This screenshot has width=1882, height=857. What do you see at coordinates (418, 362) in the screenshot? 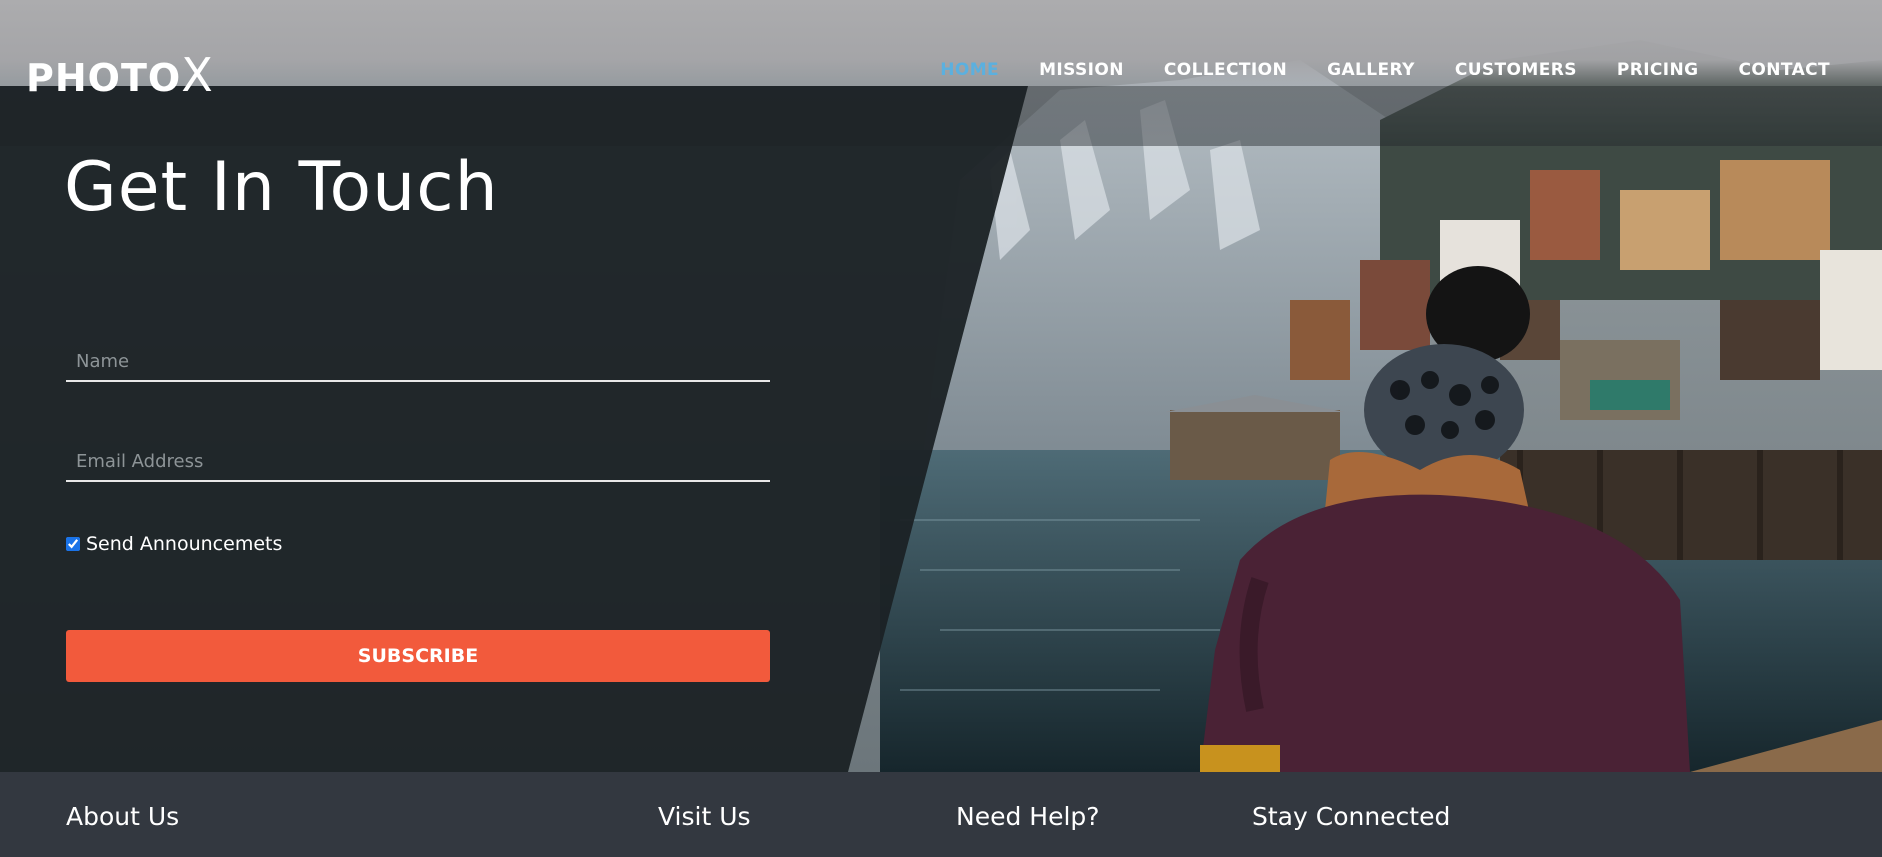
I see `name-input` at bounding box center [418, 362].